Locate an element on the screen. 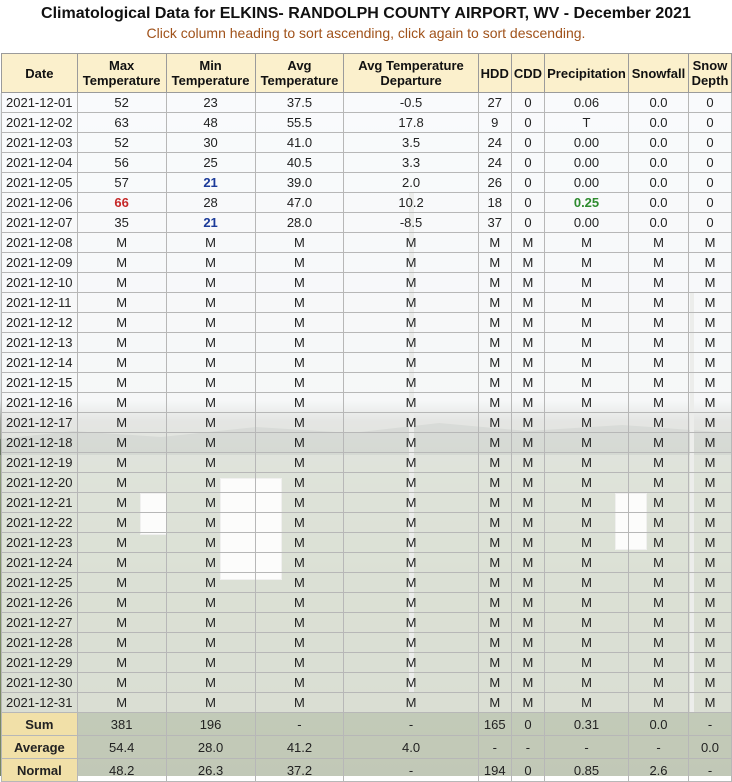  cell-min: 23 is located at coordinates (210, 102).